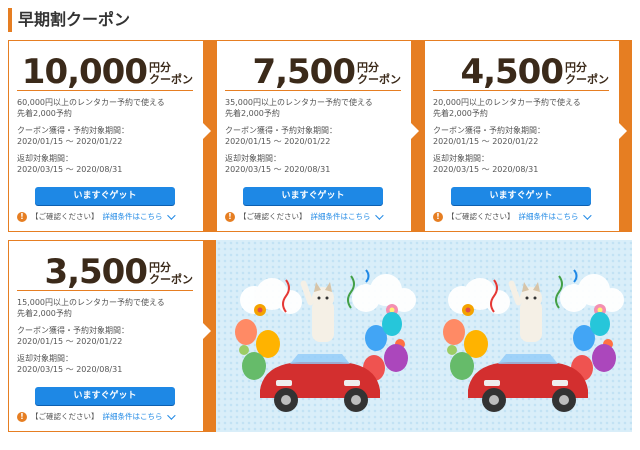 This screenshot has height=450, width=640. What do you see at coordinates (299, 102) in the screenshot?
I see `coupon-condition: 35,000円以上のレンタカー予約で使える` at bounding box center [299, 102].